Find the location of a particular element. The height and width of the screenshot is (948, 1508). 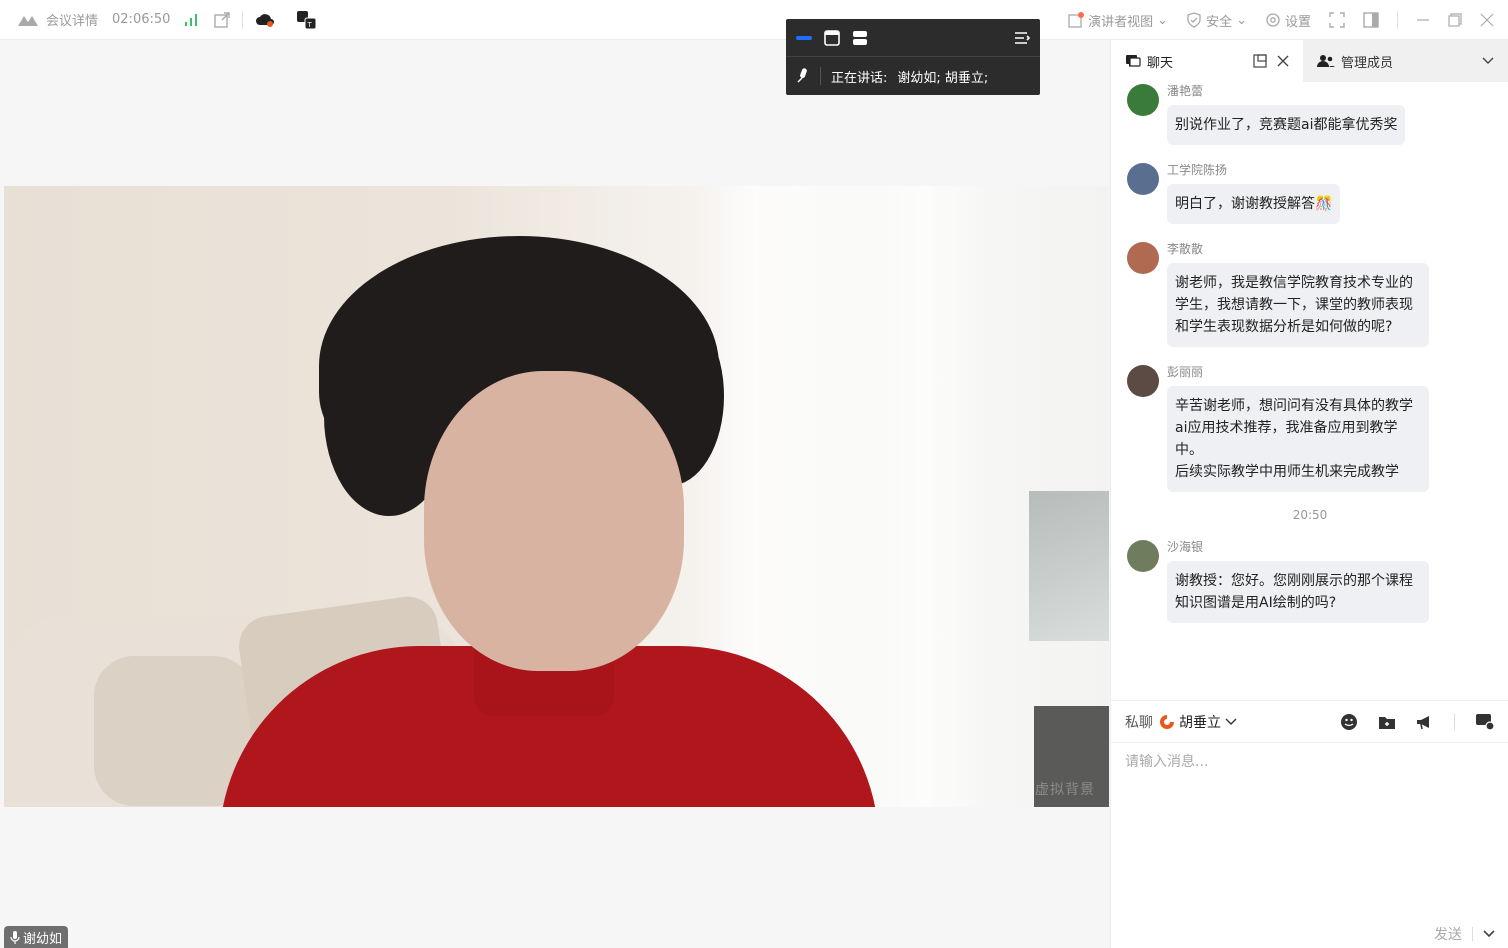

recipient-name: 胡垂立 is located at coordinates (1200, 722).